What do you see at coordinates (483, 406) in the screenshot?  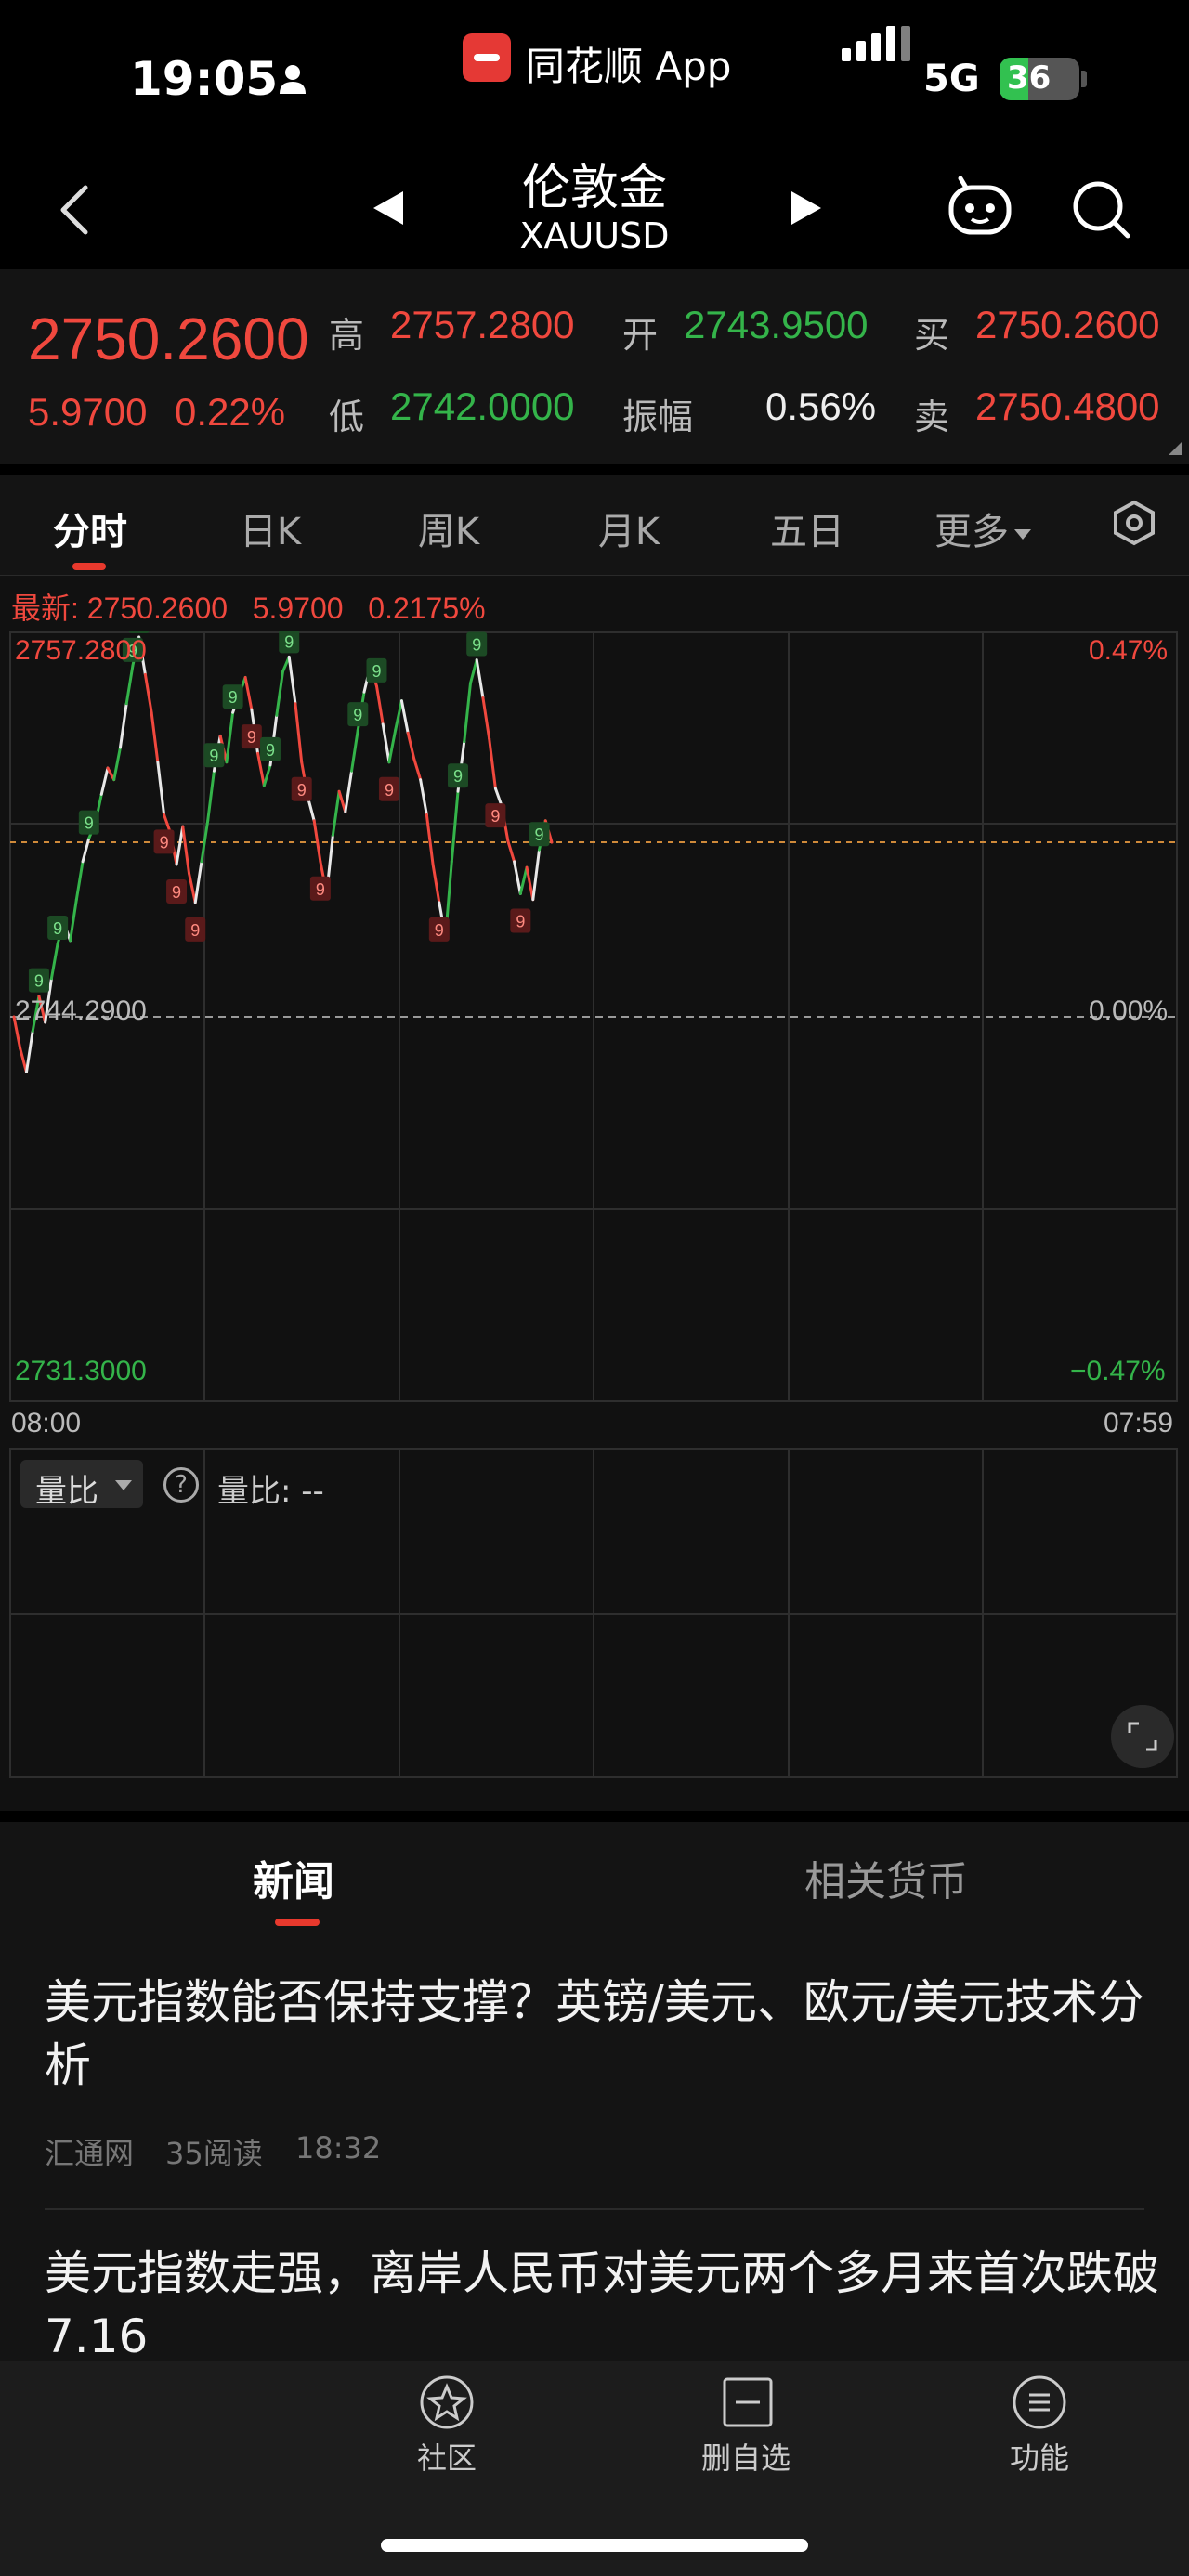 I see `low-value: 2742.0000` at bounding box center [483, 406].